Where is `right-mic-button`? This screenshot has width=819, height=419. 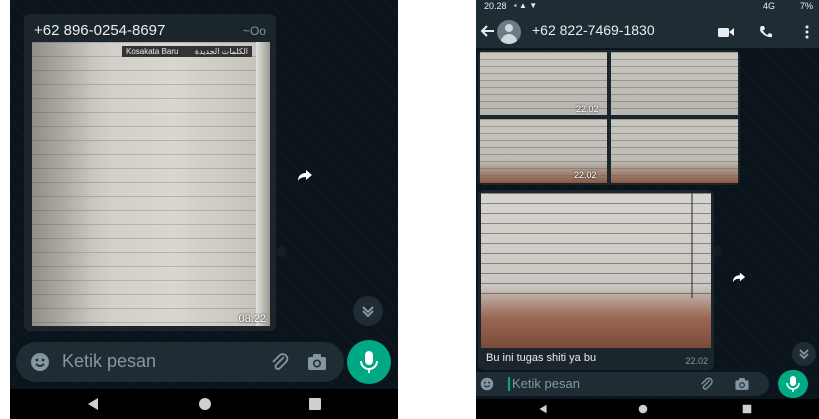
right-mic-button is located at coordinates (793, 384).